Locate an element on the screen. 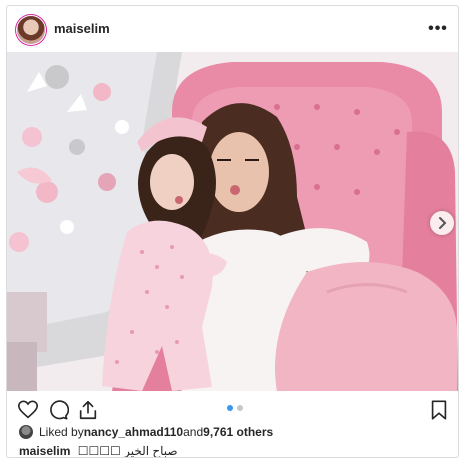 This screenshot has width=465, height=460. carousel-dot is located at coordinates (240, 408).